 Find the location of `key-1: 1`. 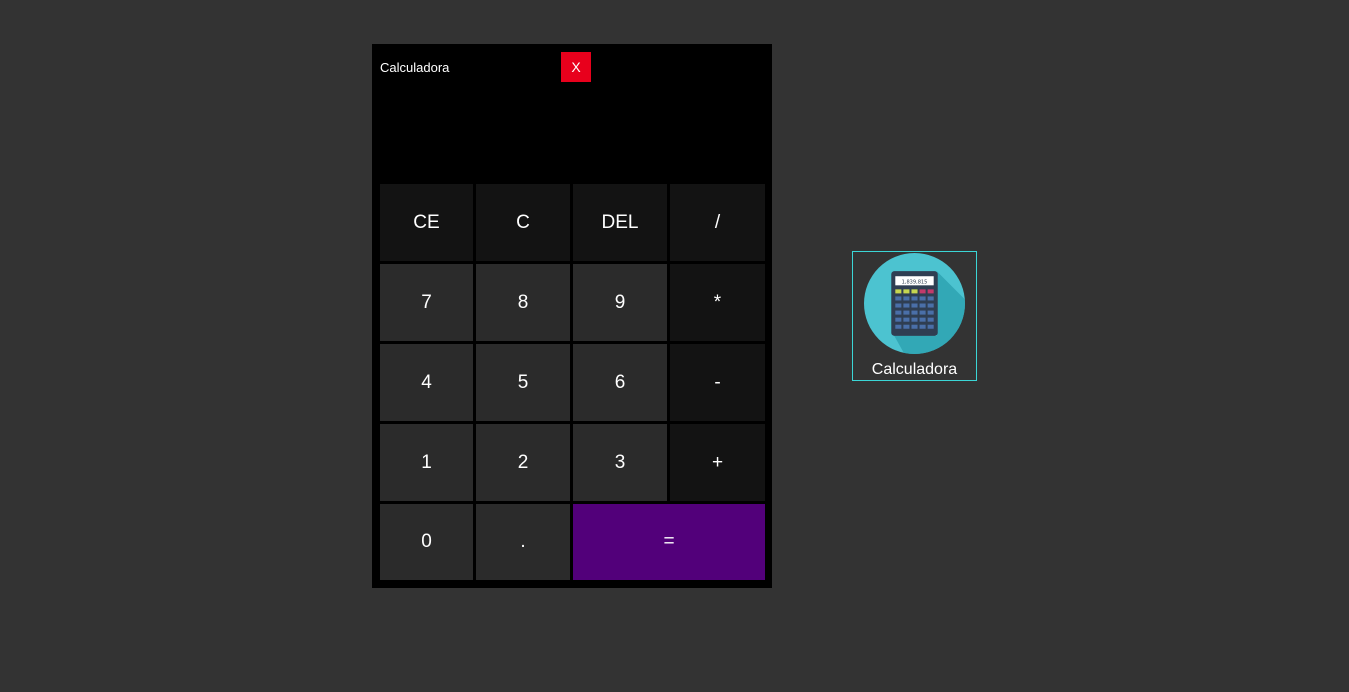

key-1: 1 is located at coordinates (426, 462).